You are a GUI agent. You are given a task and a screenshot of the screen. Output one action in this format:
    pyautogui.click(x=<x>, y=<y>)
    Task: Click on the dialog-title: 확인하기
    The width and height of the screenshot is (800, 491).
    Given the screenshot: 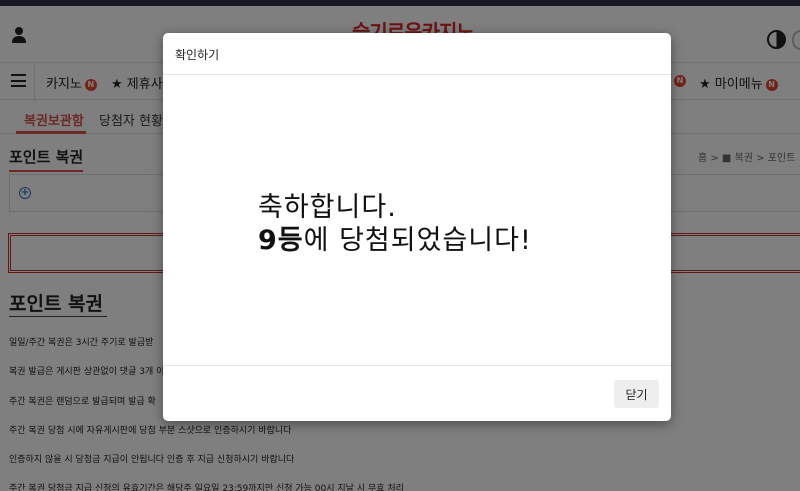 What is the action you would take?
    pyautogui.click(x=197, y=55)
    